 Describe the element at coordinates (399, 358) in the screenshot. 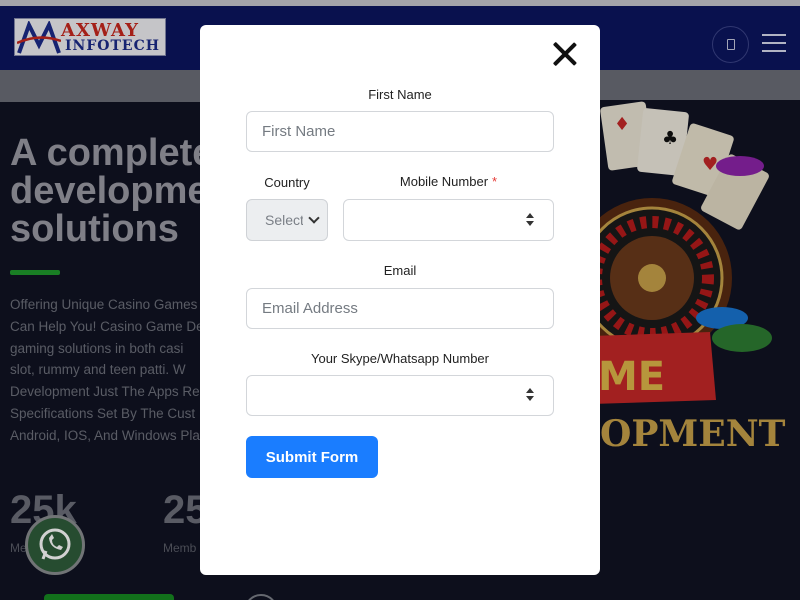

I see `skype-whatsapp-label: Your Skype/Whatsapp Number` at that location.